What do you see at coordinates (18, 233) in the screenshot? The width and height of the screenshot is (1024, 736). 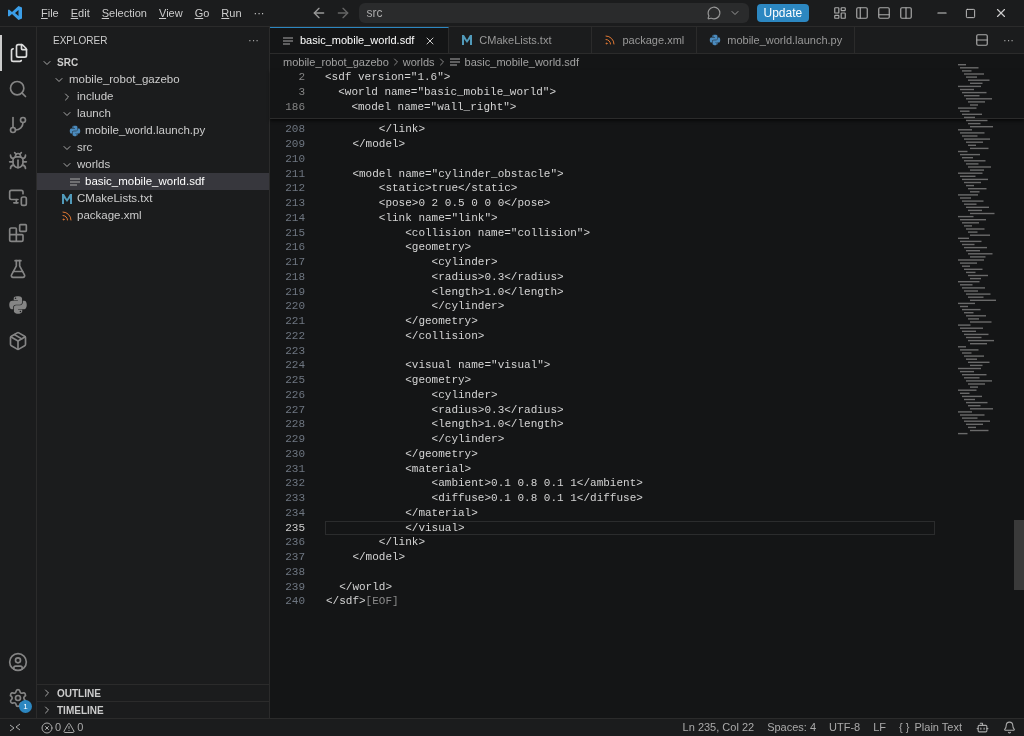 I see `blocks-icon` at bounding box center [18, 233].